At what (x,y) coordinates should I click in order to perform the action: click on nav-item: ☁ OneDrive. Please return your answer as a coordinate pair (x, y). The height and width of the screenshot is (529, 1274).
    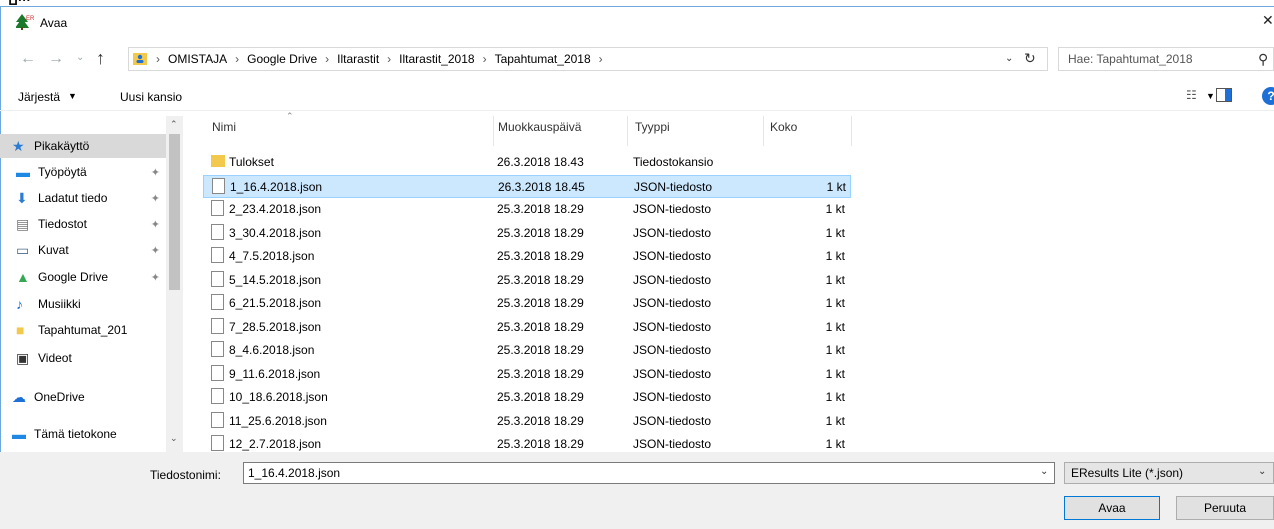
    Looking at the image, I should click on (83, 397).